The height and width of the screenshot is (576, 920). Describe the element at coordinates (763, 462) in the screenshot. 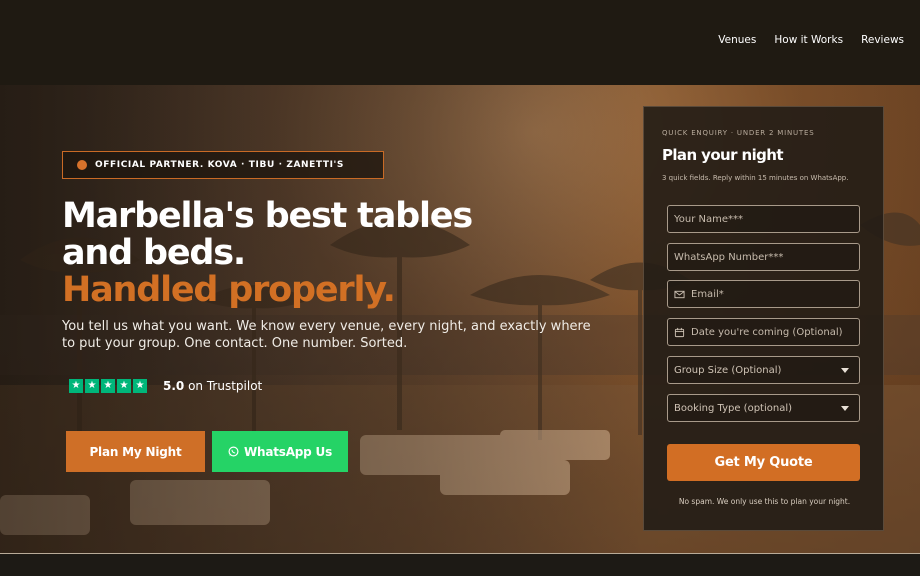

I see `get-my-quote-button: Get My Quote` at that location.